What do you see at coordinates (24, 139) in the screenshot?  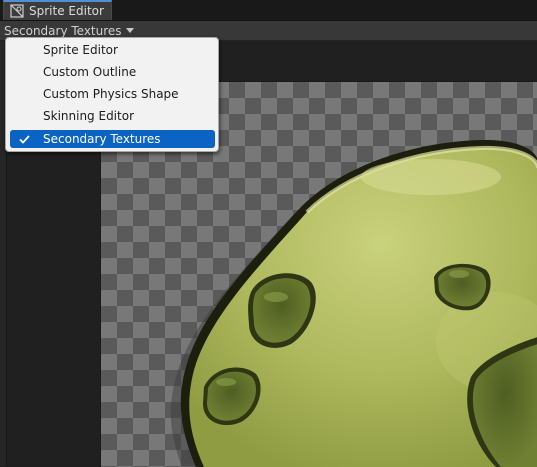 I see `checkmark-icon` at bounding box center [24, 139].